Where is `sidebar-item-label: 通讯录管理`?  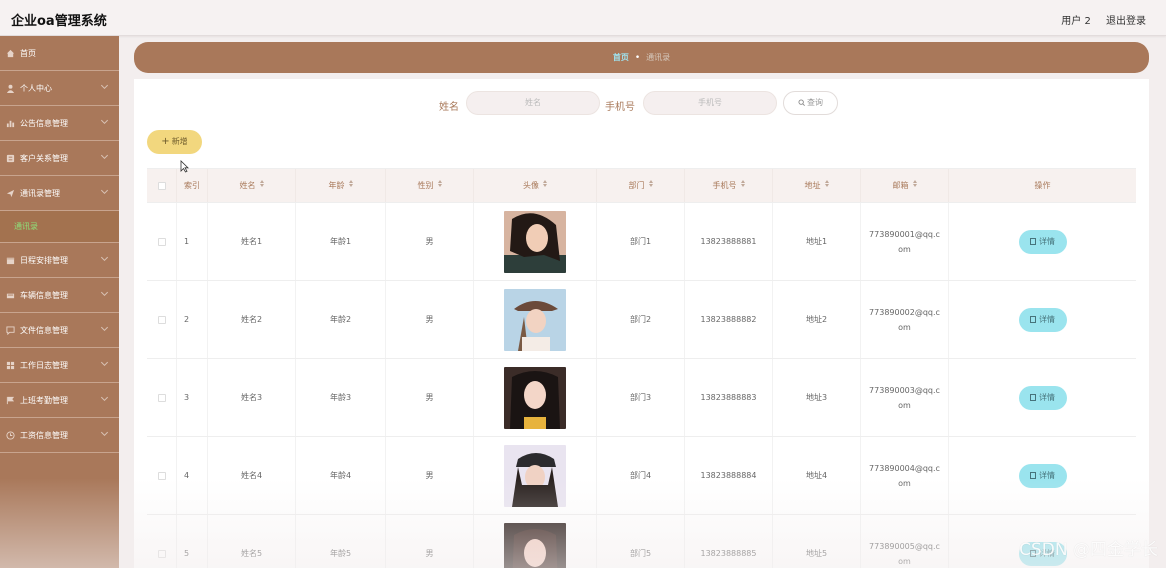
sidebar-item-label: 通讯录管理 is located at coordinates (40, 193).